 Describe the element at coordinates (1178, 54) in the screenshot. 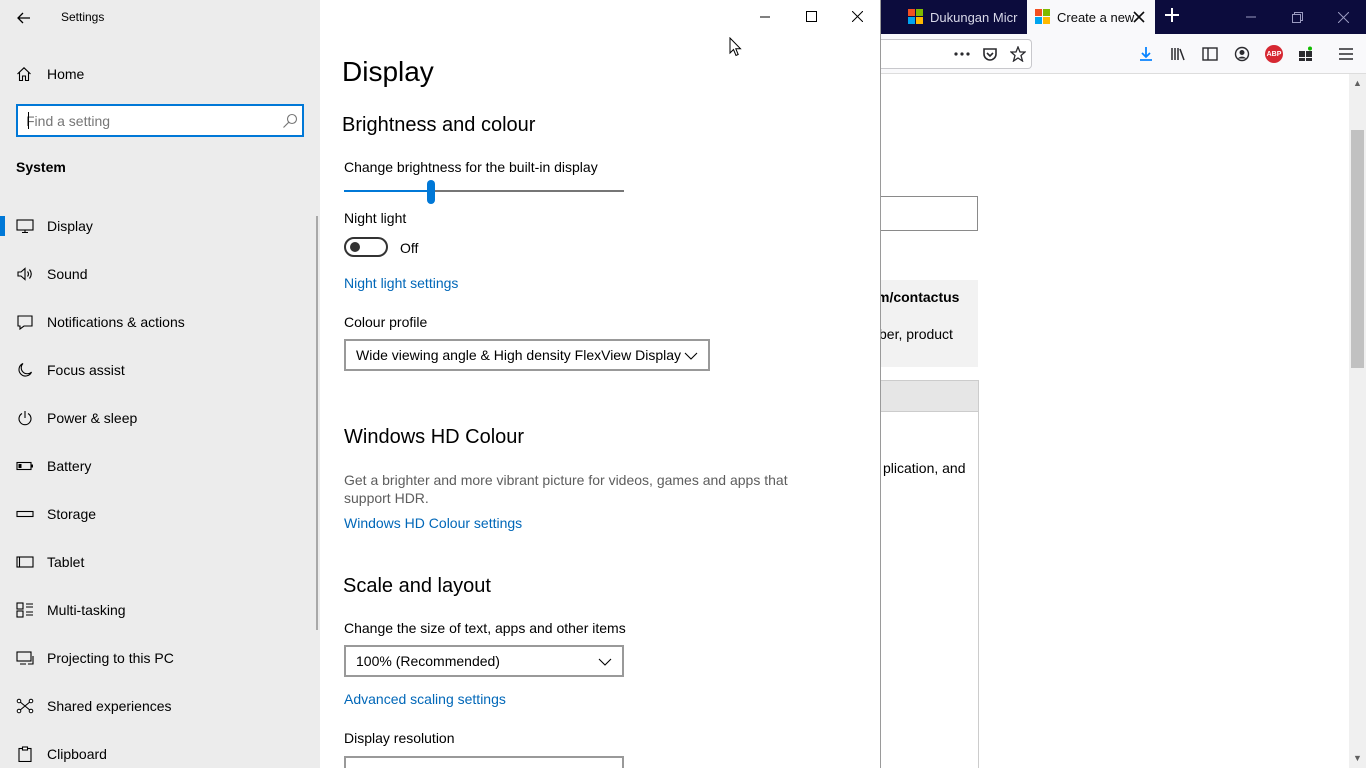

I see `library-icon` at that location.